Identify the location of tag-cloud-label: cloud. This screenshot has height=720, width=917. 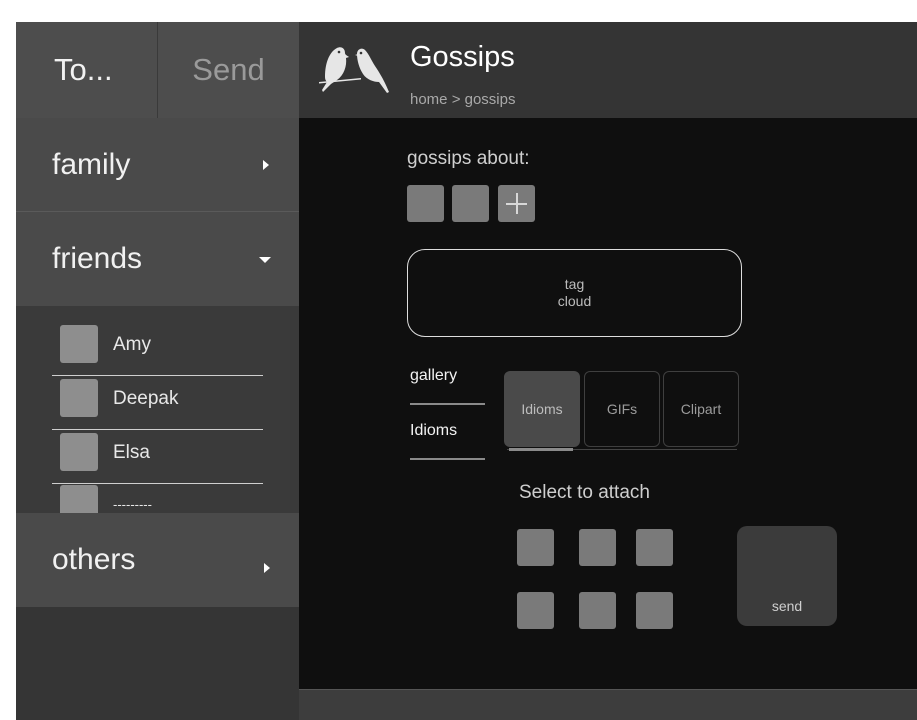
(574, 301).